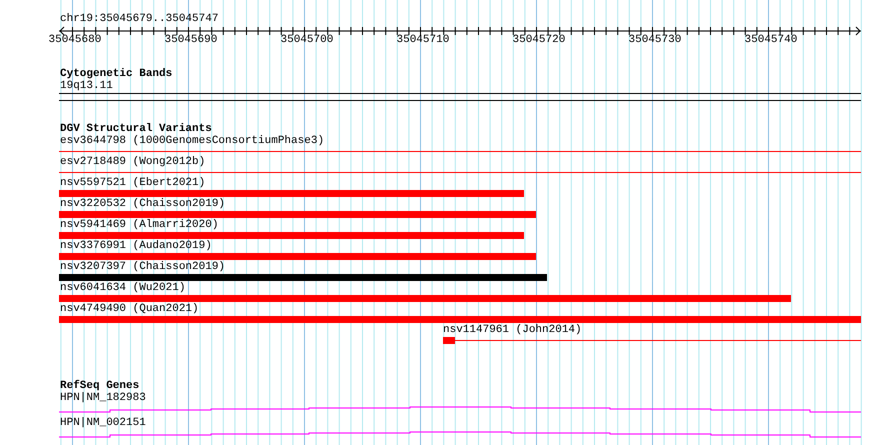 This screenshot has height=445, width=890. Describe the element at coordinates (99, 386) in the screenshot. I see `track-title: RefSeq Genes` at that location.